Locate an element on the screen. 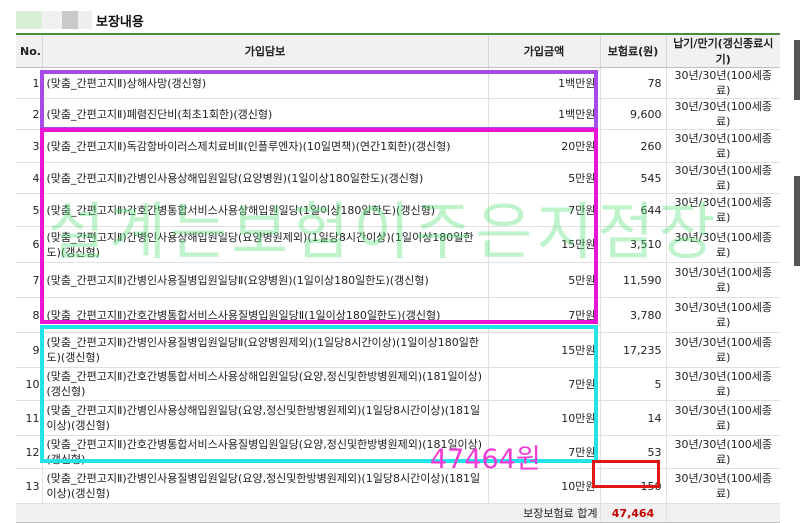  header-no: No. is located at coordinates (29, 51).